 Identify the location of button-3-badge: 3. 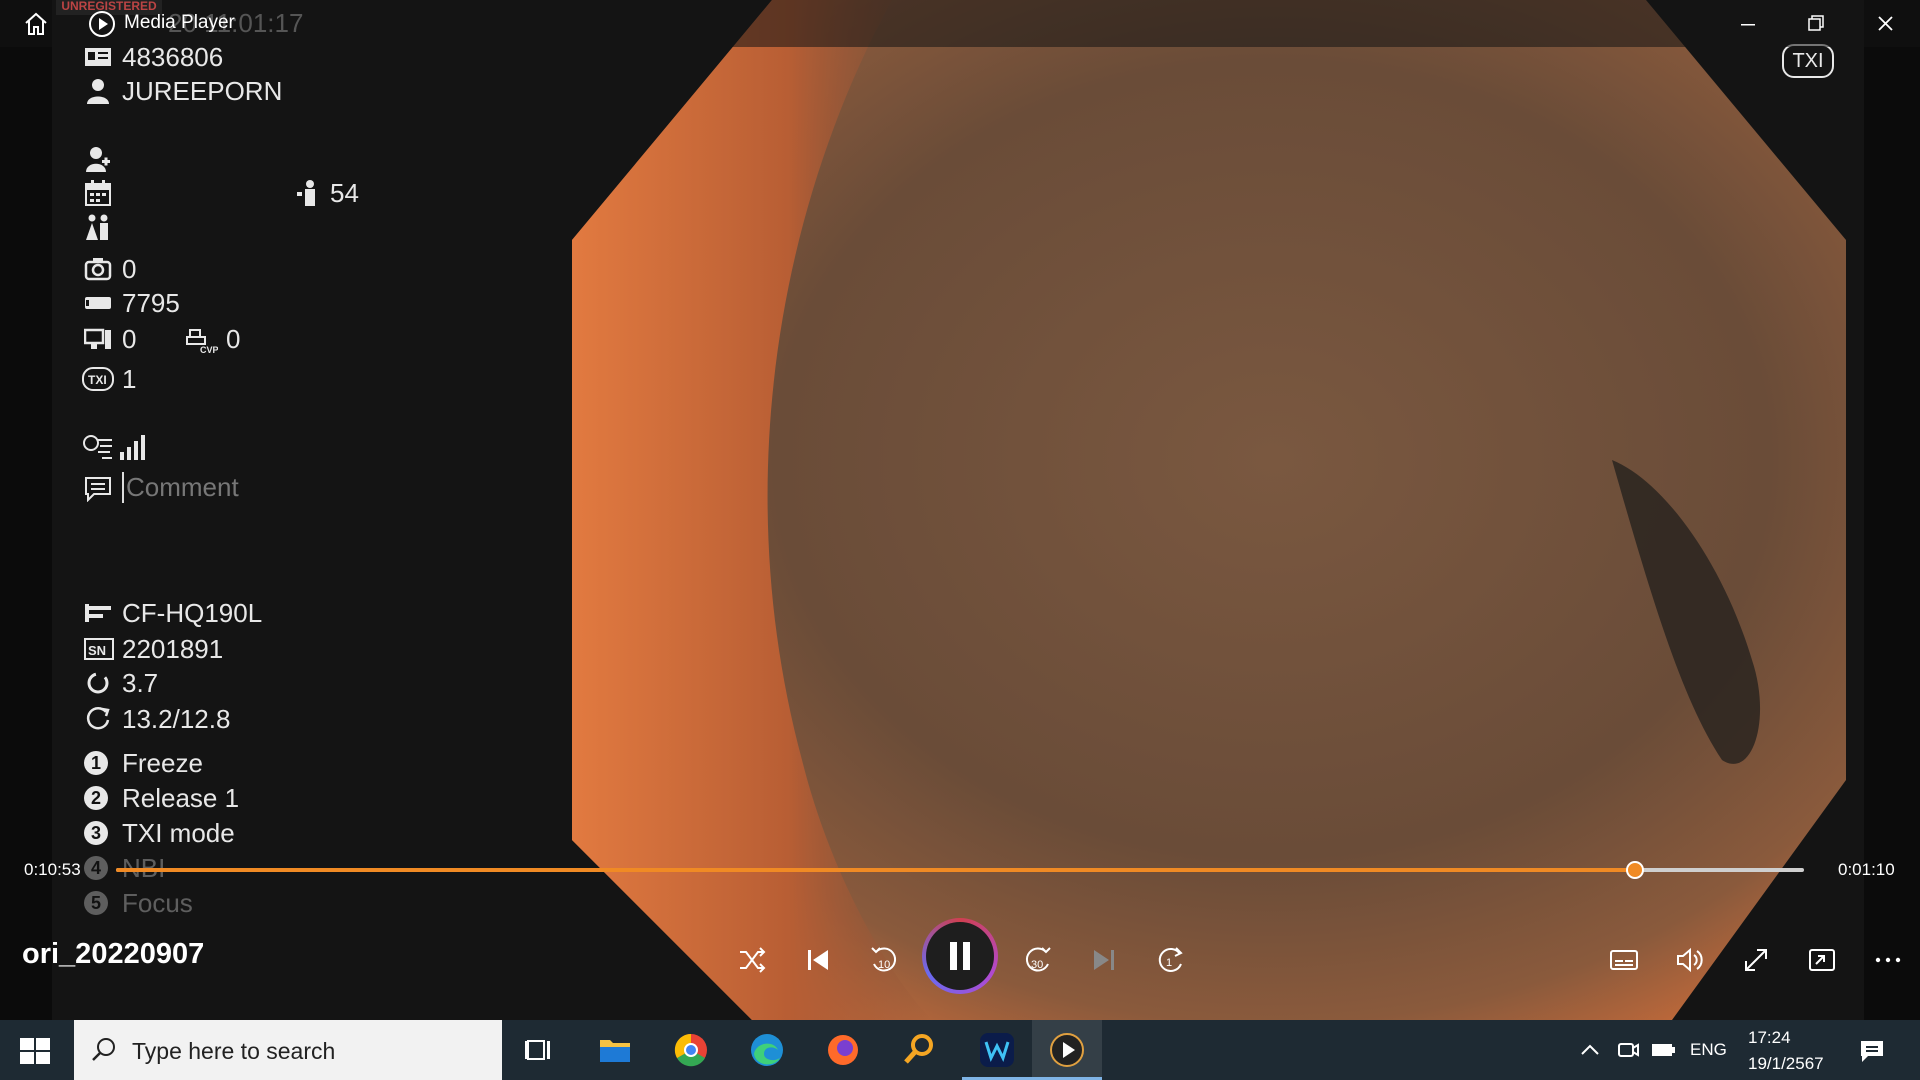
(96, 833).